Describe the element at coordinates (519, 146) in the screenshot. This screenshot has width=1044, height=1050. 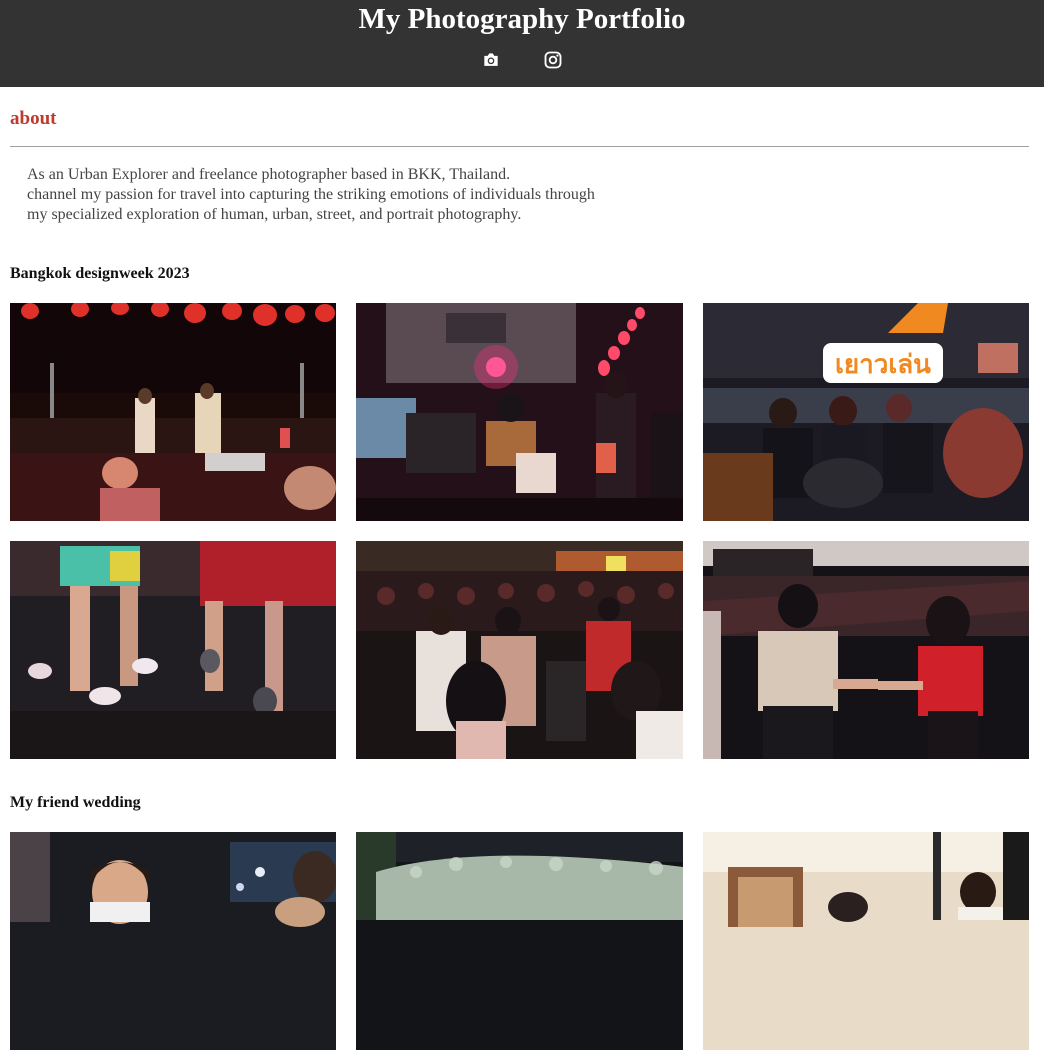
I see `divider` at that location.